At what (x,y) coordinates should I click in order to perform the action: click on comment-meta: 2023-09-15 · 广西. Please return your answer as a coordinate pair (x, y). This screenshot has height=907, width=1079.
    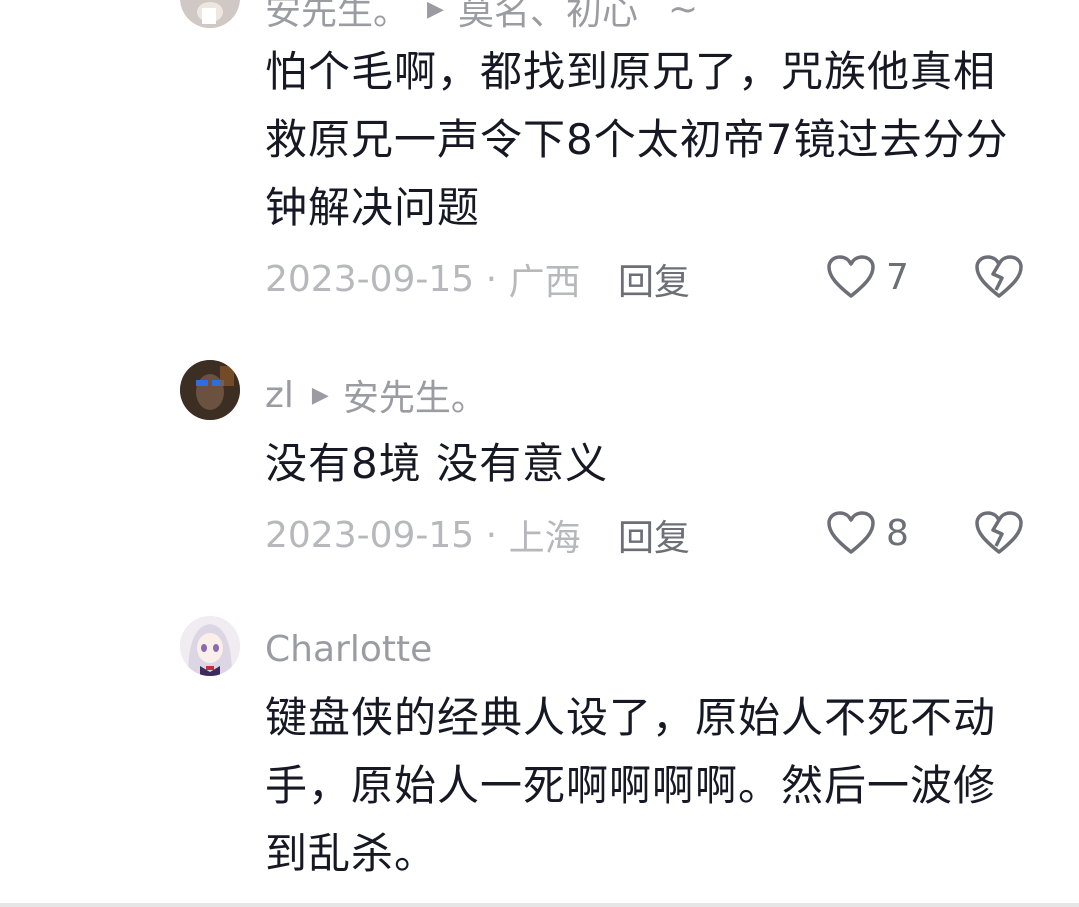
    Looking at the image, I should click on (423, 279).